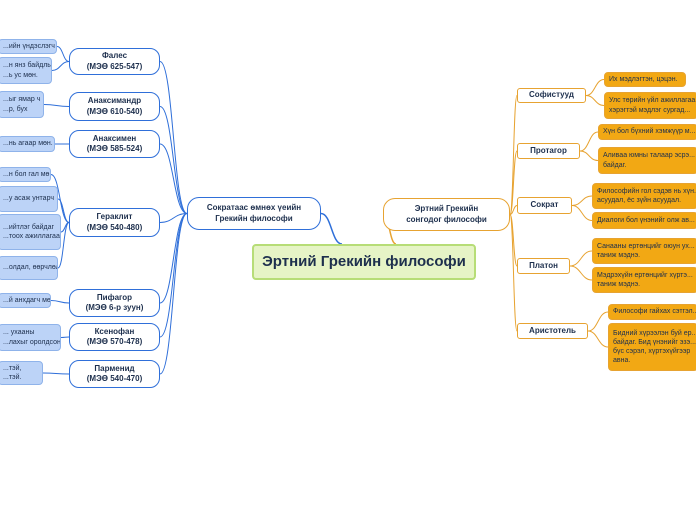  I want to click on node-xenophanes: Ксенофан (МЭӨ 570-478), so click(114, 337).